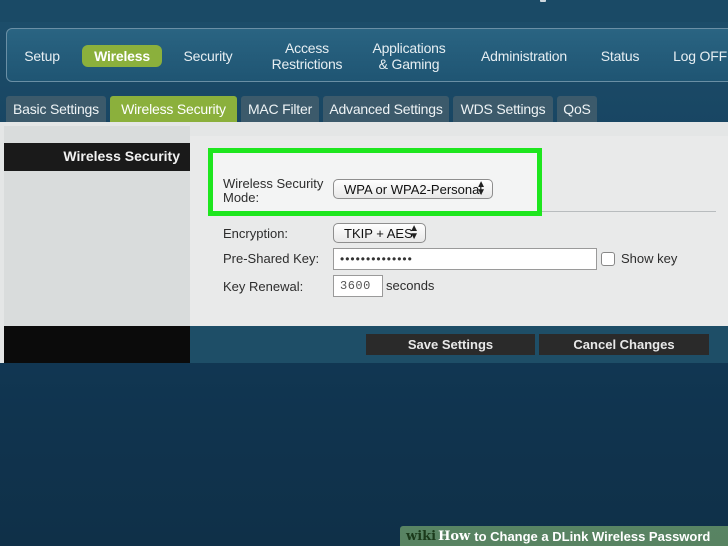 The image size is (728, 546). Describe the element at coordinates (273, 190) in the screenshot. I see `security-mode-label: Wireless Security Mode:` at that location.